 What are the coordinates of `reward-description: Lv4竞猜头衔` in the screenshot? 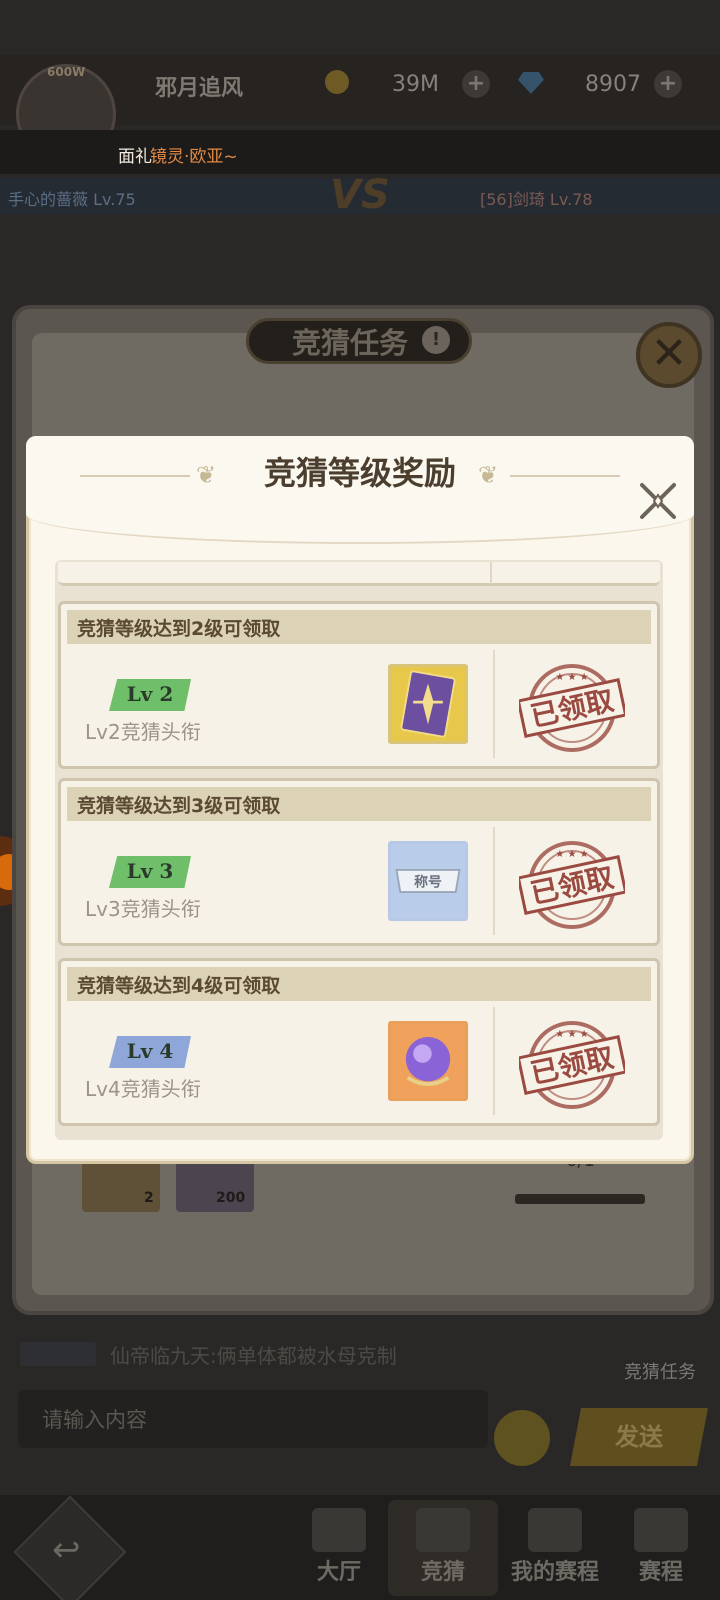 It's located at (143, 1089).